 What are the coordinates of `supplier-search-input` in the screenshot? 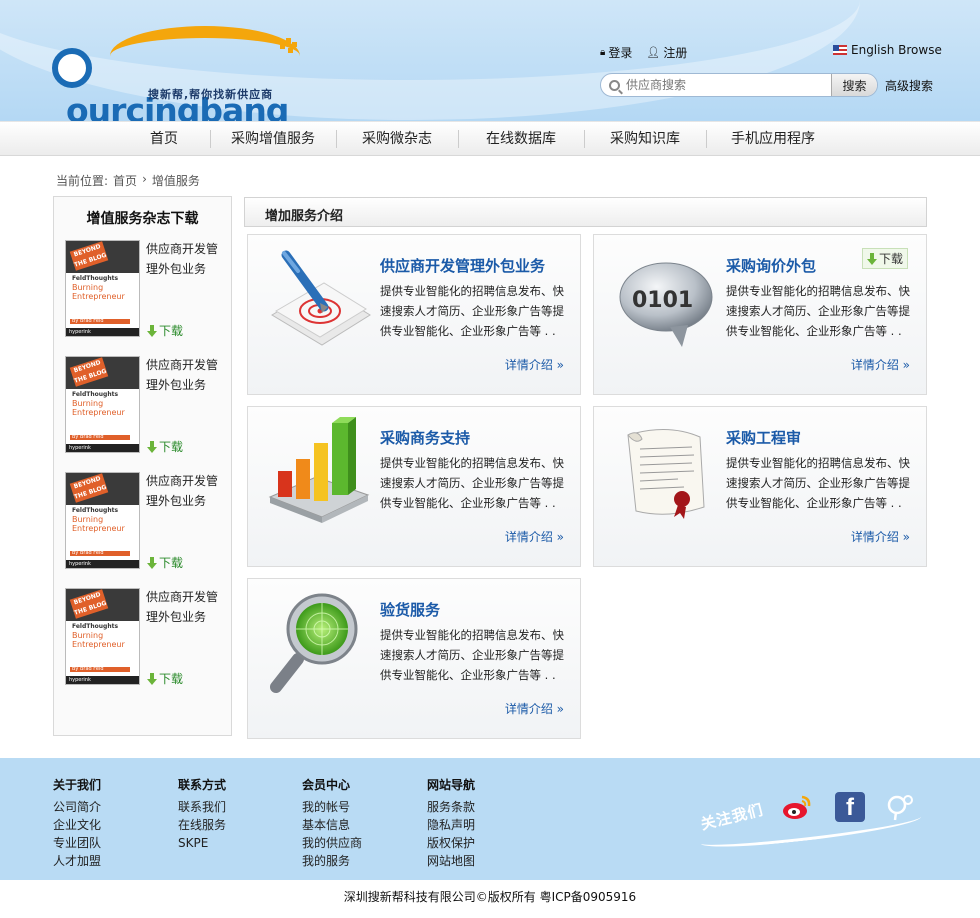 It's located at (725, 85).